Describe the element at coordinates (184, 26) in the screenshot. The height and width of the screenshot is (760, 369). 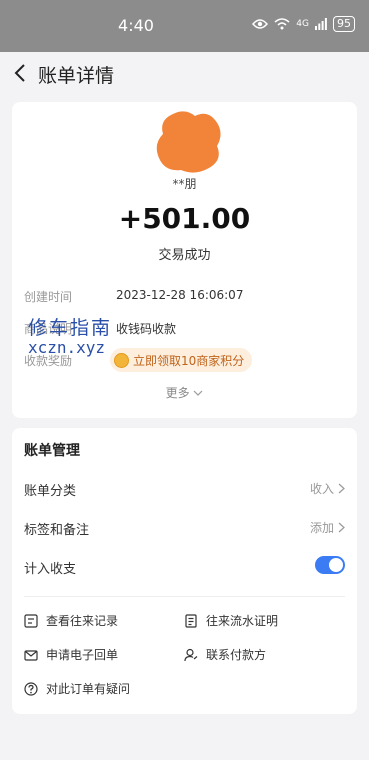
I see `status-bar: 4:40 4G 95` at that location.